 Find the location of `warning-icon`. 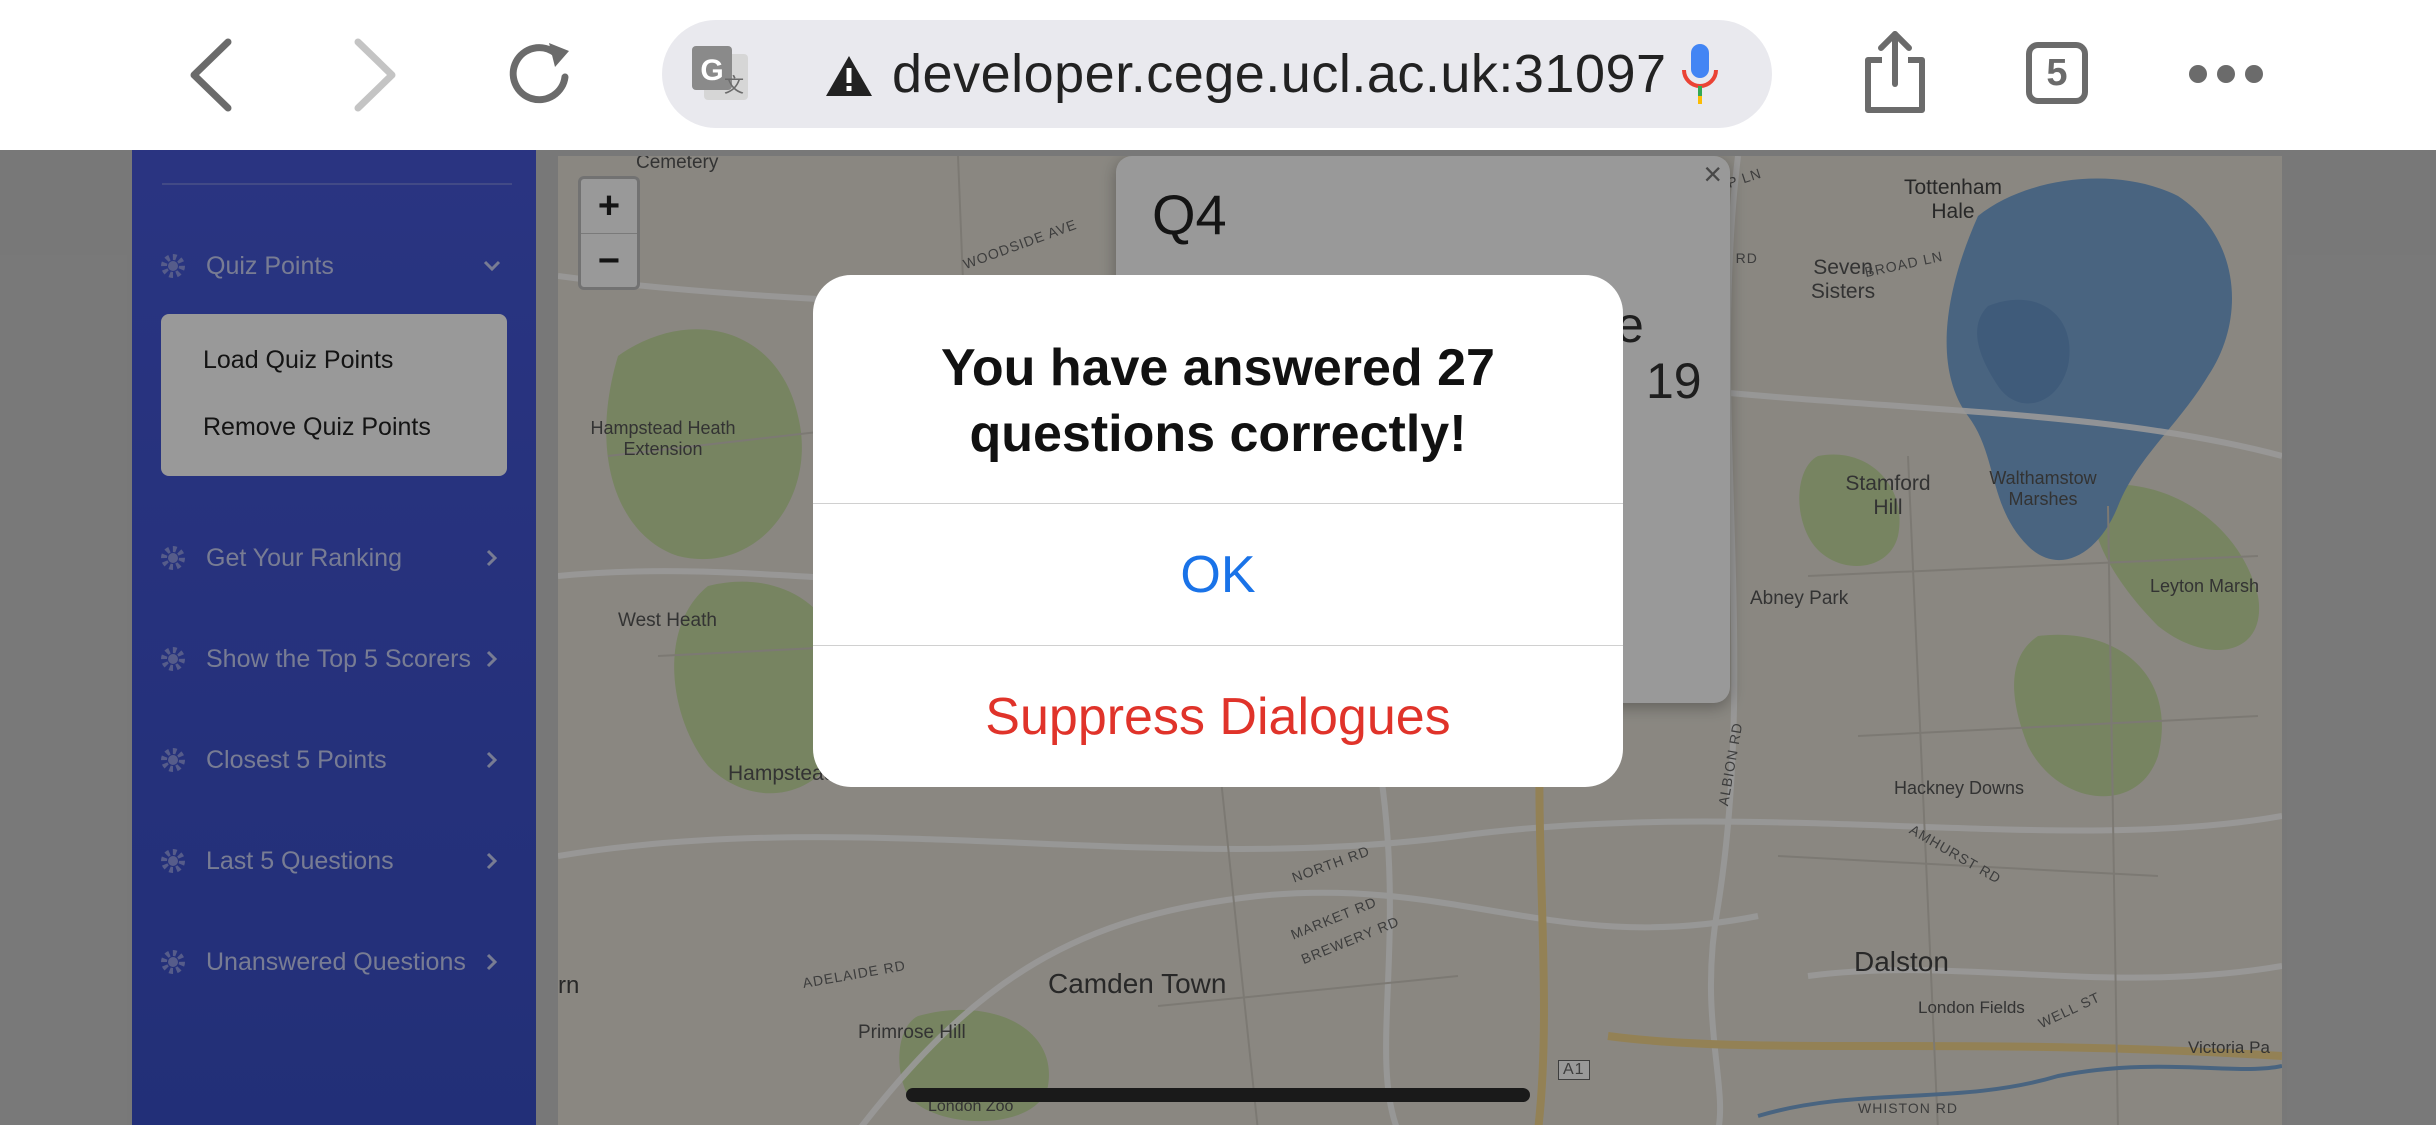

warning-icon is located at coordinates (849, 76).